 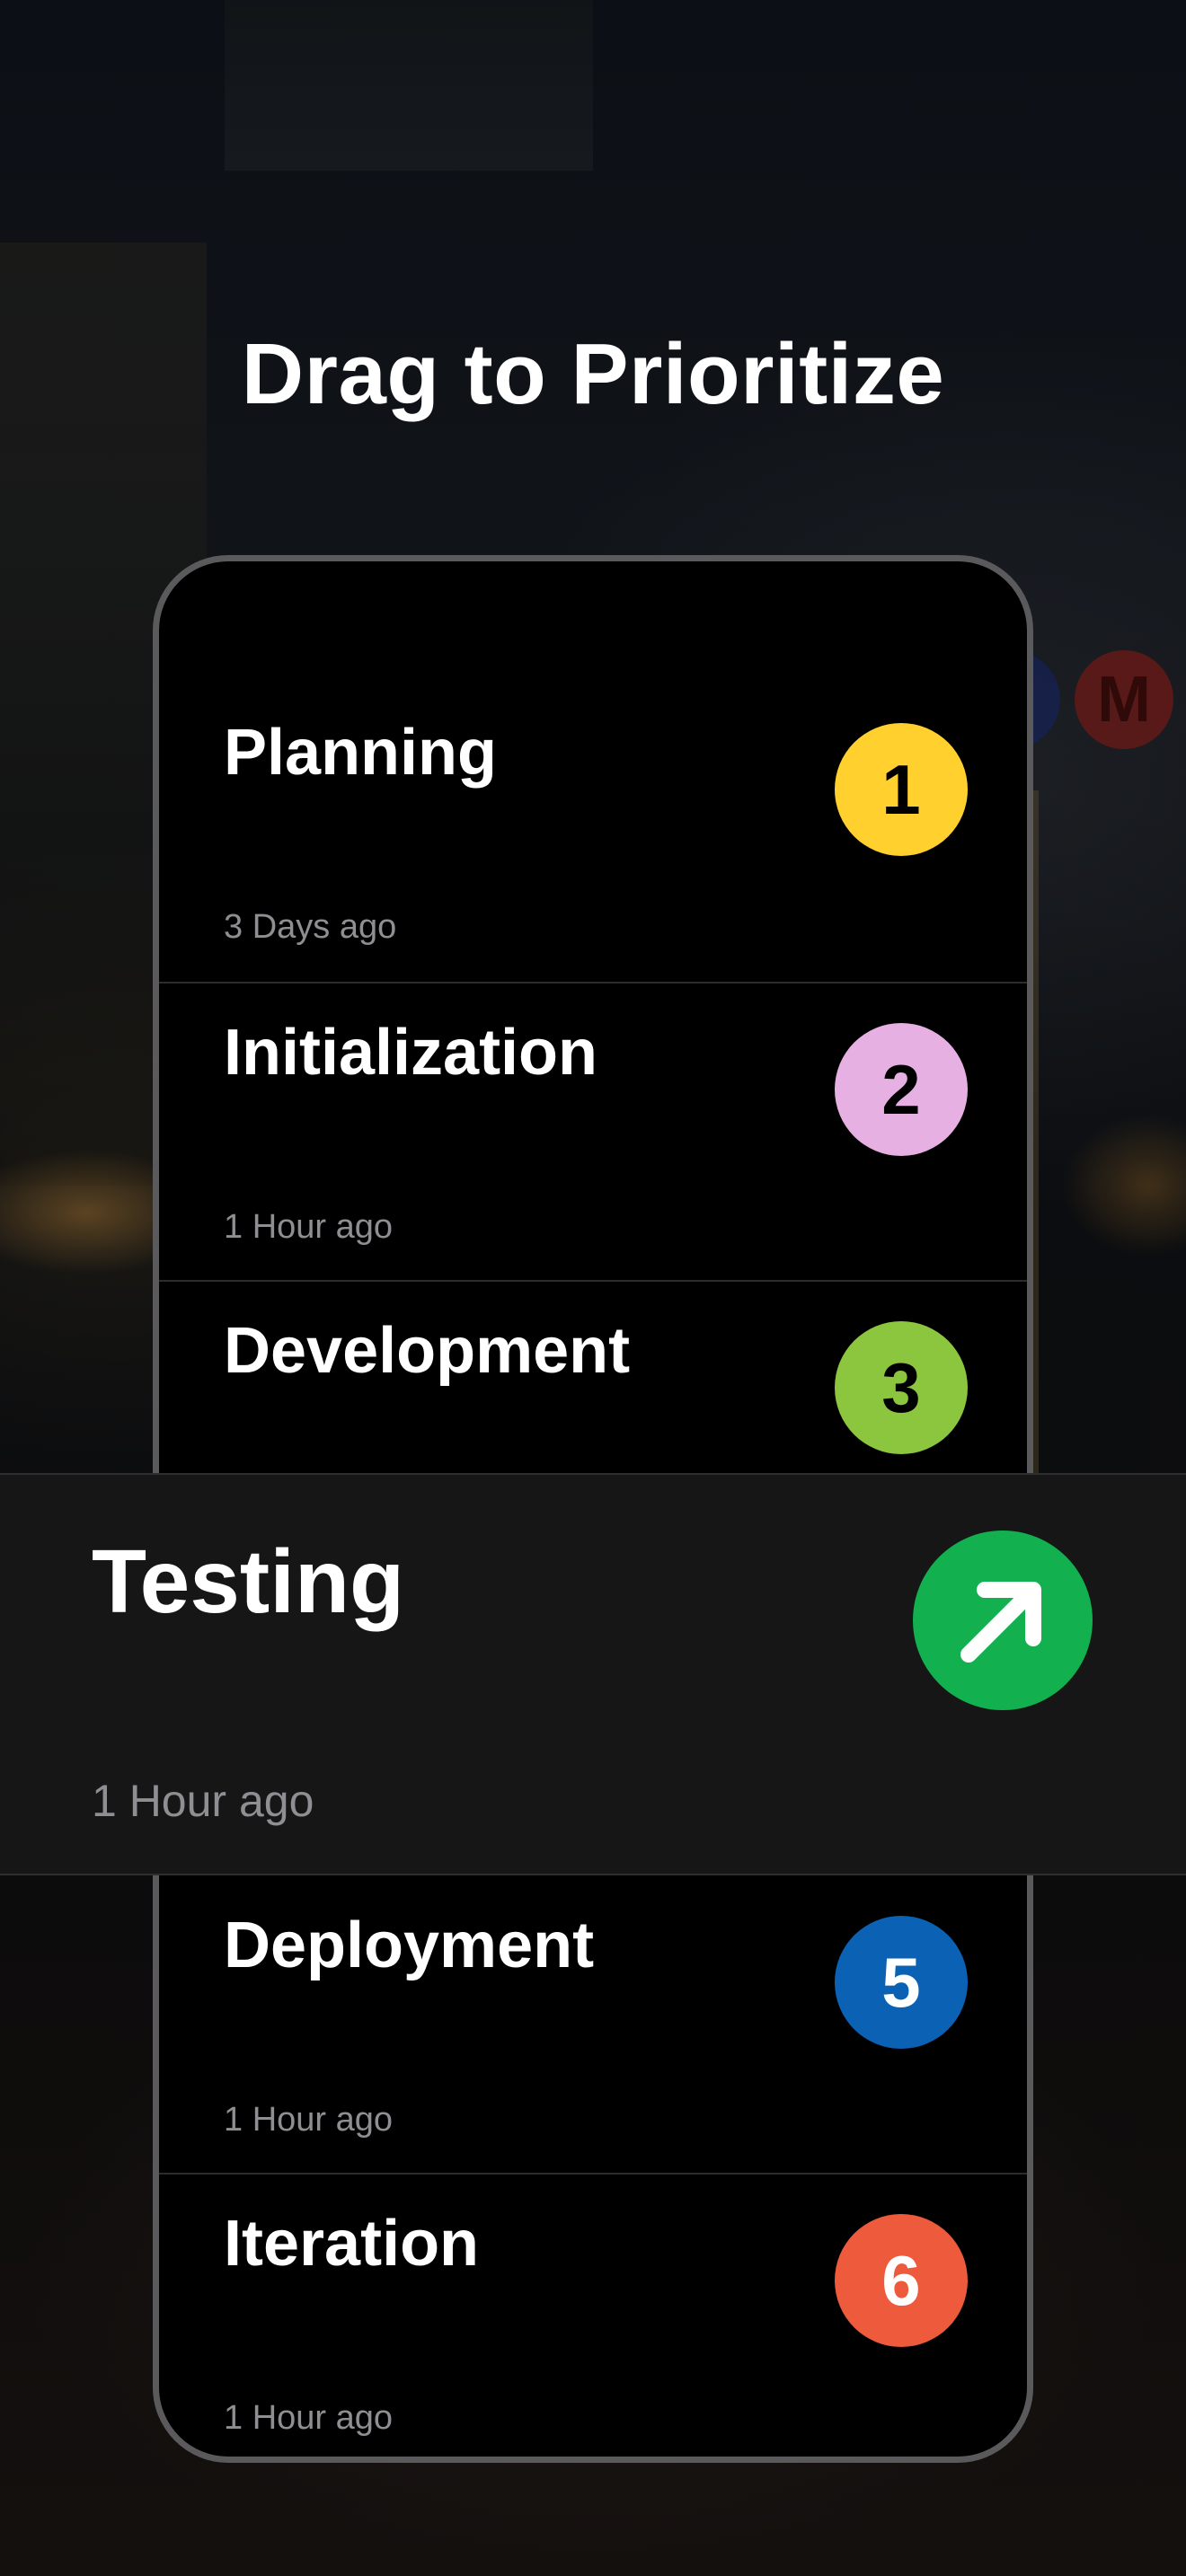 What do you see at coordinates (593, 374) in the screenshot?
I see `page-title: Drag to Prioritize` at bounding box center [593, 374].